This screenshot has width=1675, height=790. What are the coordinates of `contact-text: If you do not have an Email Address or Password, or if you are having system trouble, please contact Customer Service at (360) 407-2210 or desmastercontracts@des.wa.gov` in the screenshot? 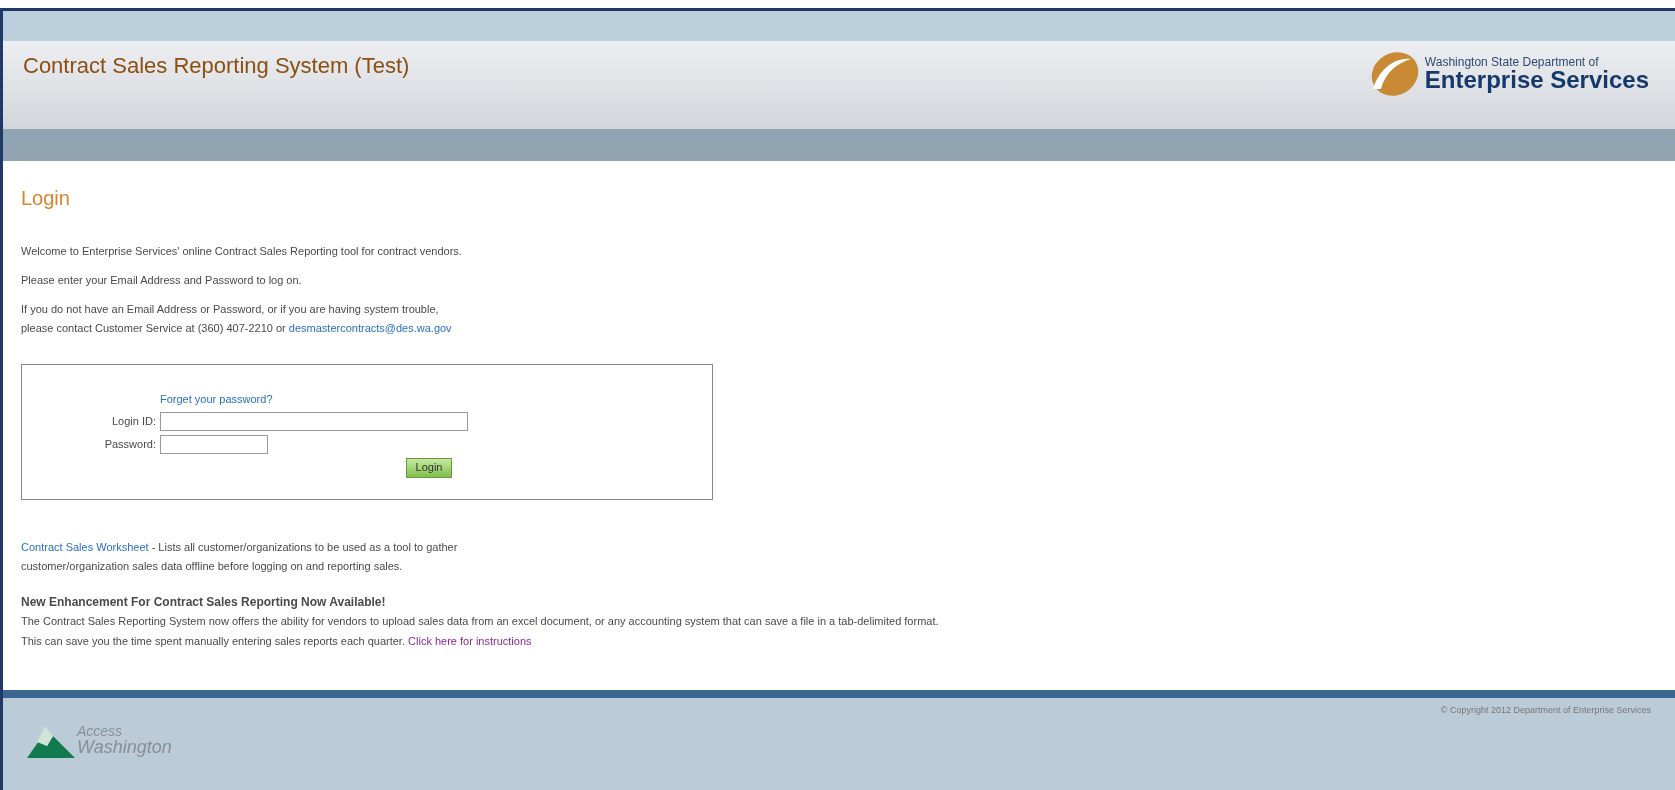 It's located at (237, 319).